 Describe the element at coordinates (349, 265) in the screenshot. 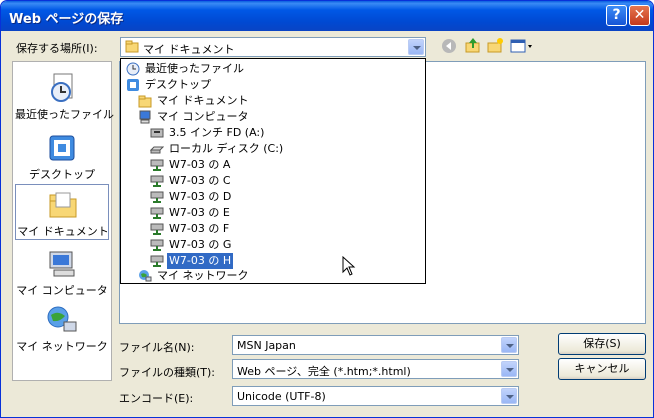

I see `mouse-cursor-icon` at that location.